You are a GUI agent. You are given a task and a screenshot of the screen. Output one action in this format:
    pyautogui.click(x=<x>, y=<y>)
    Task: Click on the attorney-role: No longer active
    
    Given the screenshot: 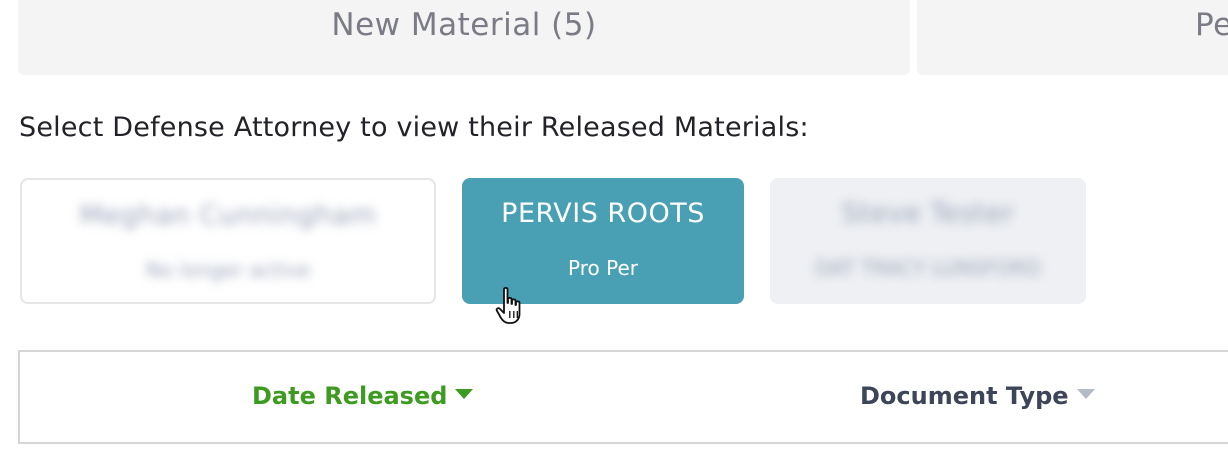 What is the action you would take?
    pyautogui.click(x=228, y=270)
    